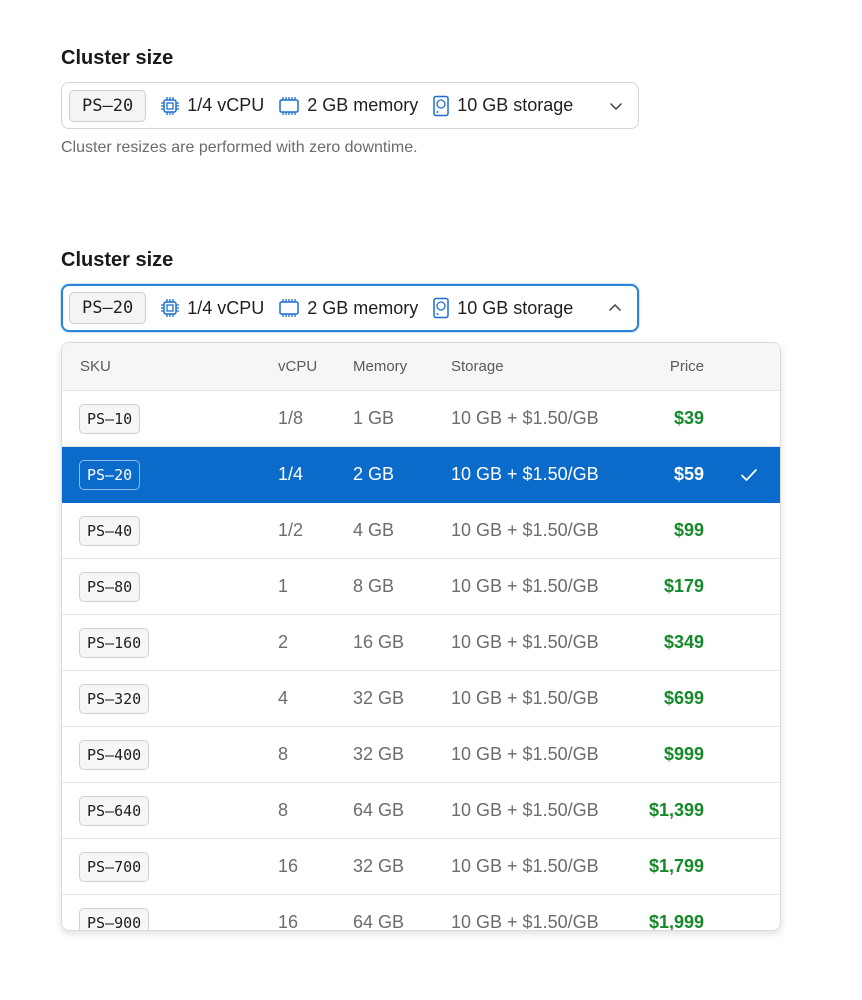  I want to click on header-price: Price, so click(686, 366).